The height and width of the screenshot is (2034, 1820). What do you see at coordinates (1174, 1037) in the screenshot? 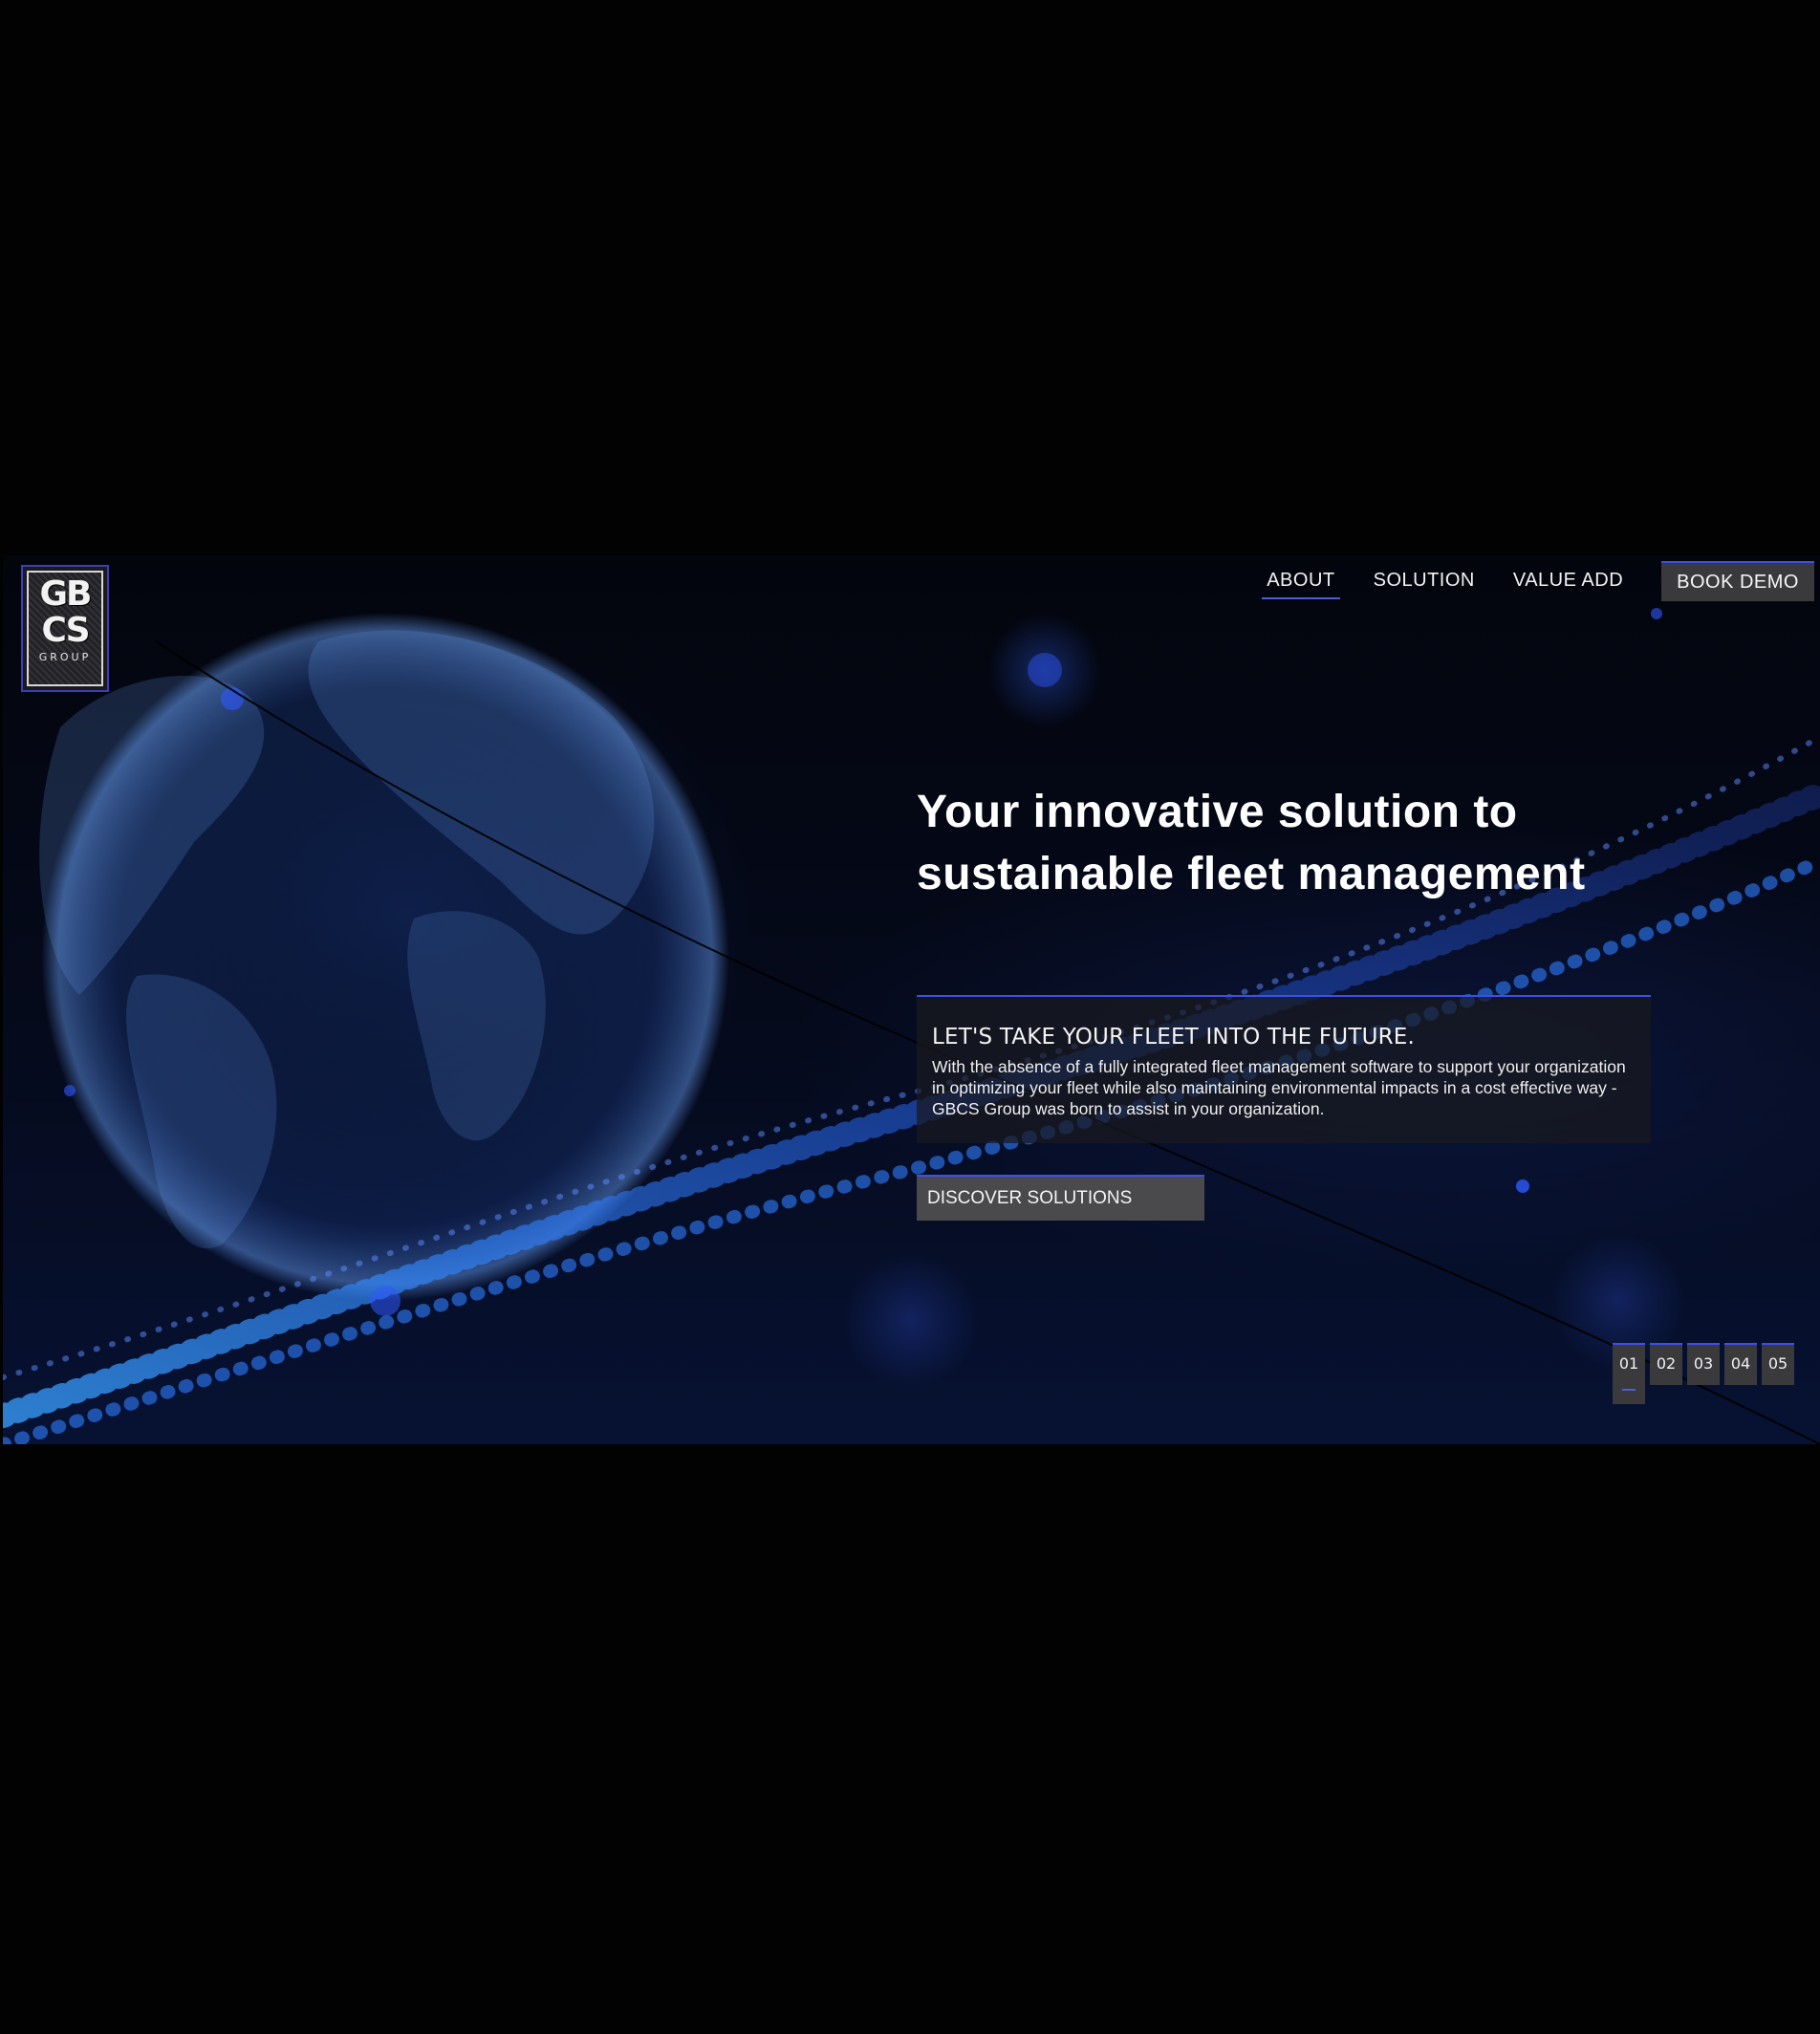
I see `hero-subheading: LET'S TAKE YOUR FLEET INTO THE FUTURE.` at bounding box center [1174, 1037].